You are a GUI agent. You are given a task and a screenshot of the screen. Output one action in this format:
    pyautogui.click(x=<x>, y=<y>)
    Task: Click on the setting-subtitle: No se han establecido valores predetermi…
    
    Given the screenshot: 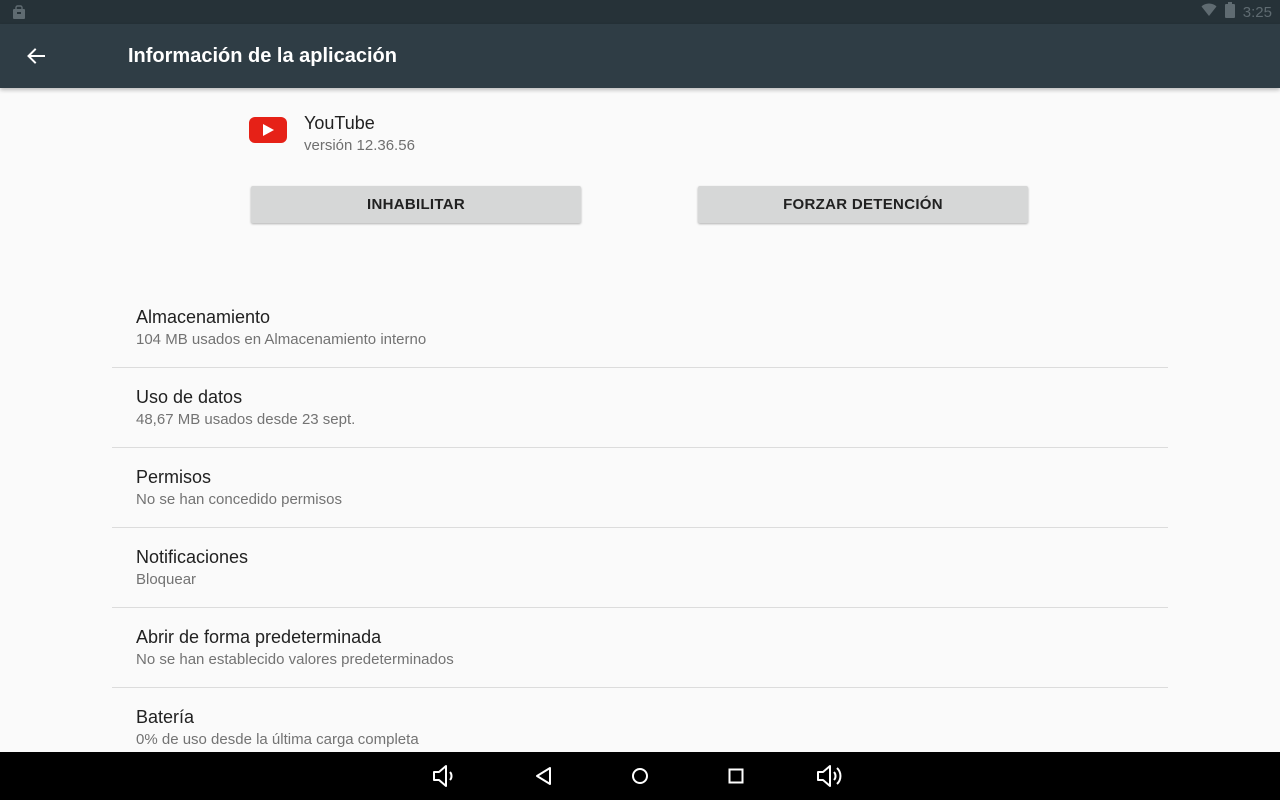 What is the action you would take?
    pyautogui.click(x=295, y=659)
    